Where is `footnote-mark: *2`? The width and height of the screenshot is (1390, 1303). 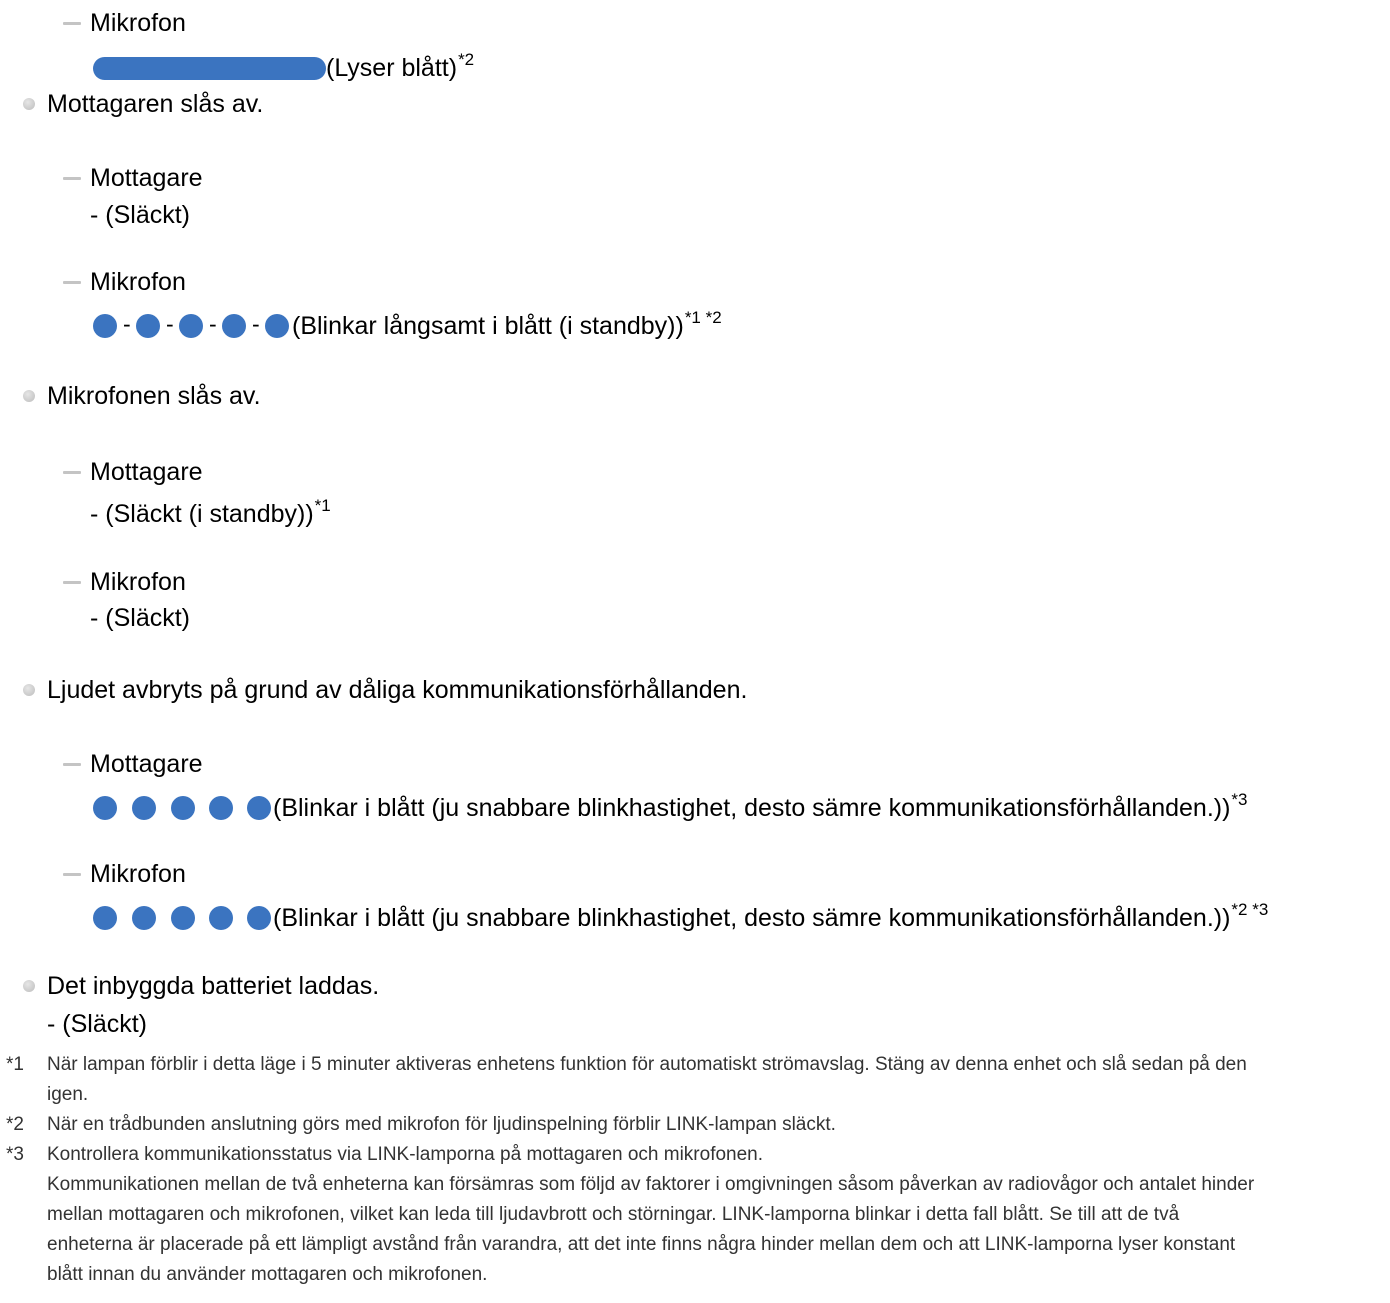 footnote-mark: *2 is located at coordinates (15, 1124).